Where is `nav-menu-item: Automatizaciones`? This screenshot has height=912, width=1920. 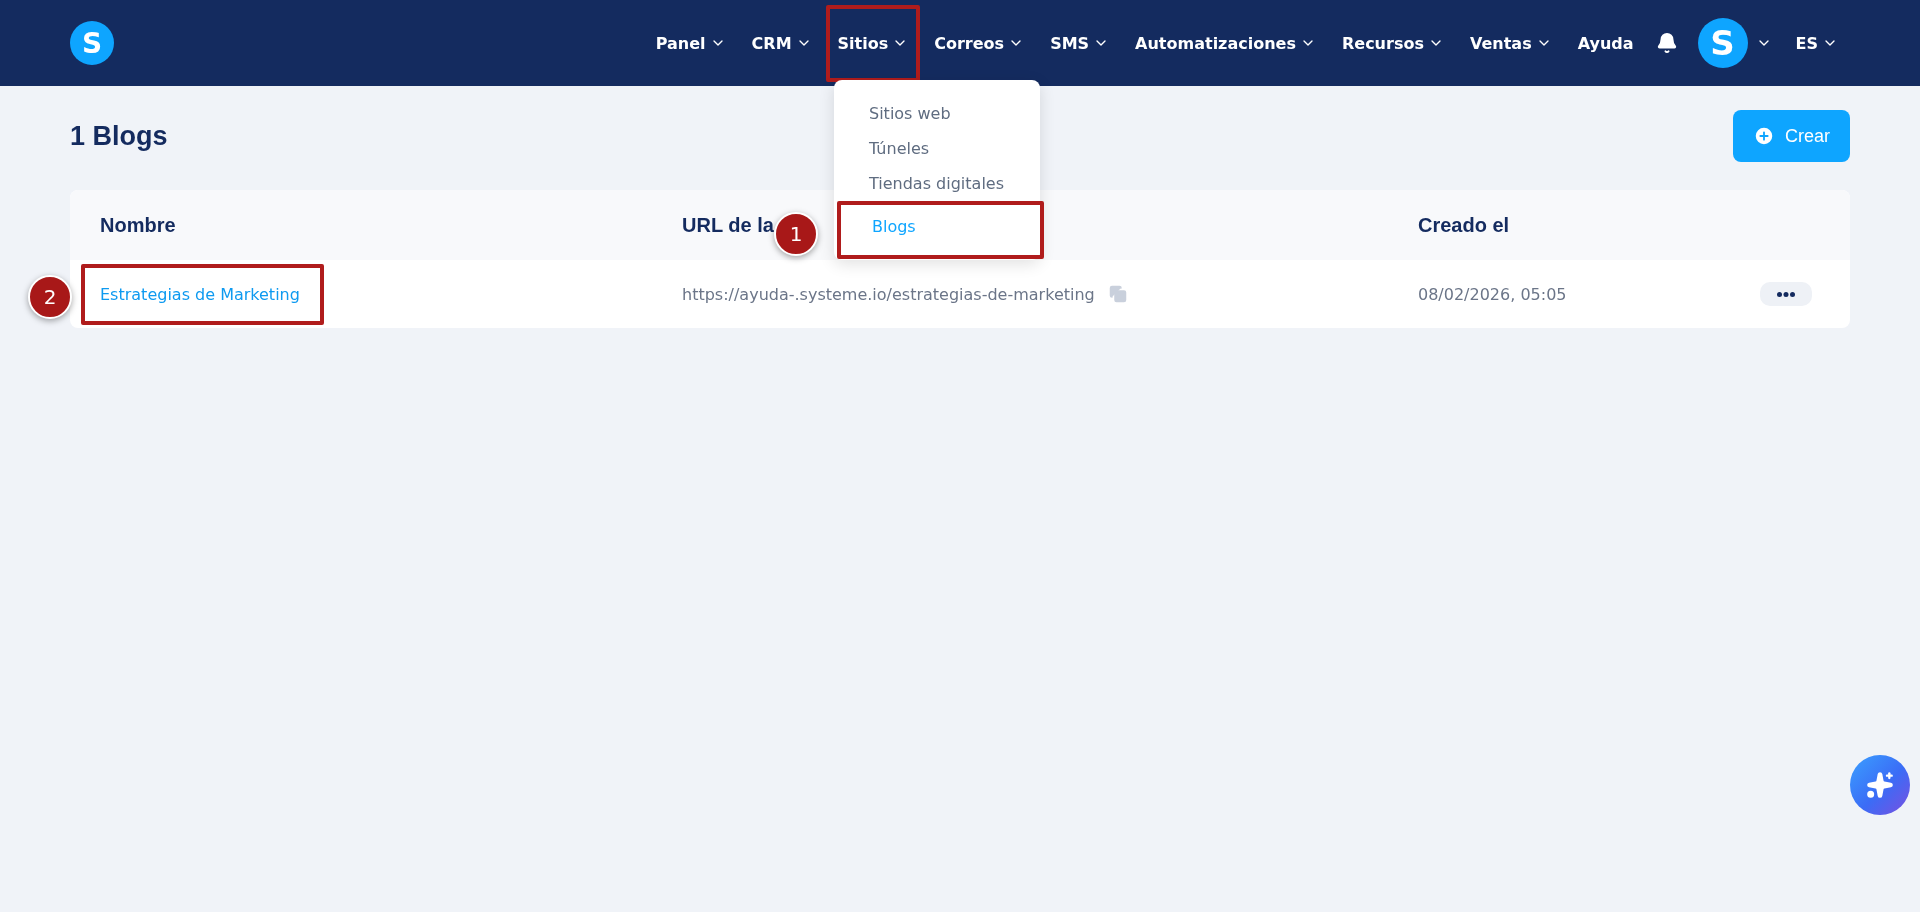 nav-menu-item: Automatizaciones is located at coordinates (1225, 43).